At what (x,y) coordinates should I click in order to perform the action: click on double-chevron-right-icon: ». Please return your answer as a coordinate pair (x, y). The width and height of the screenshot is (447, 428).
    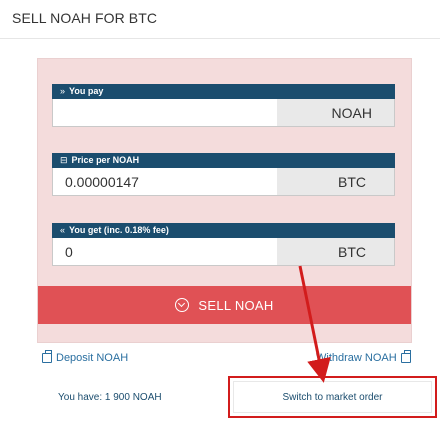
    Looking at the image, I should click on (63, 91).